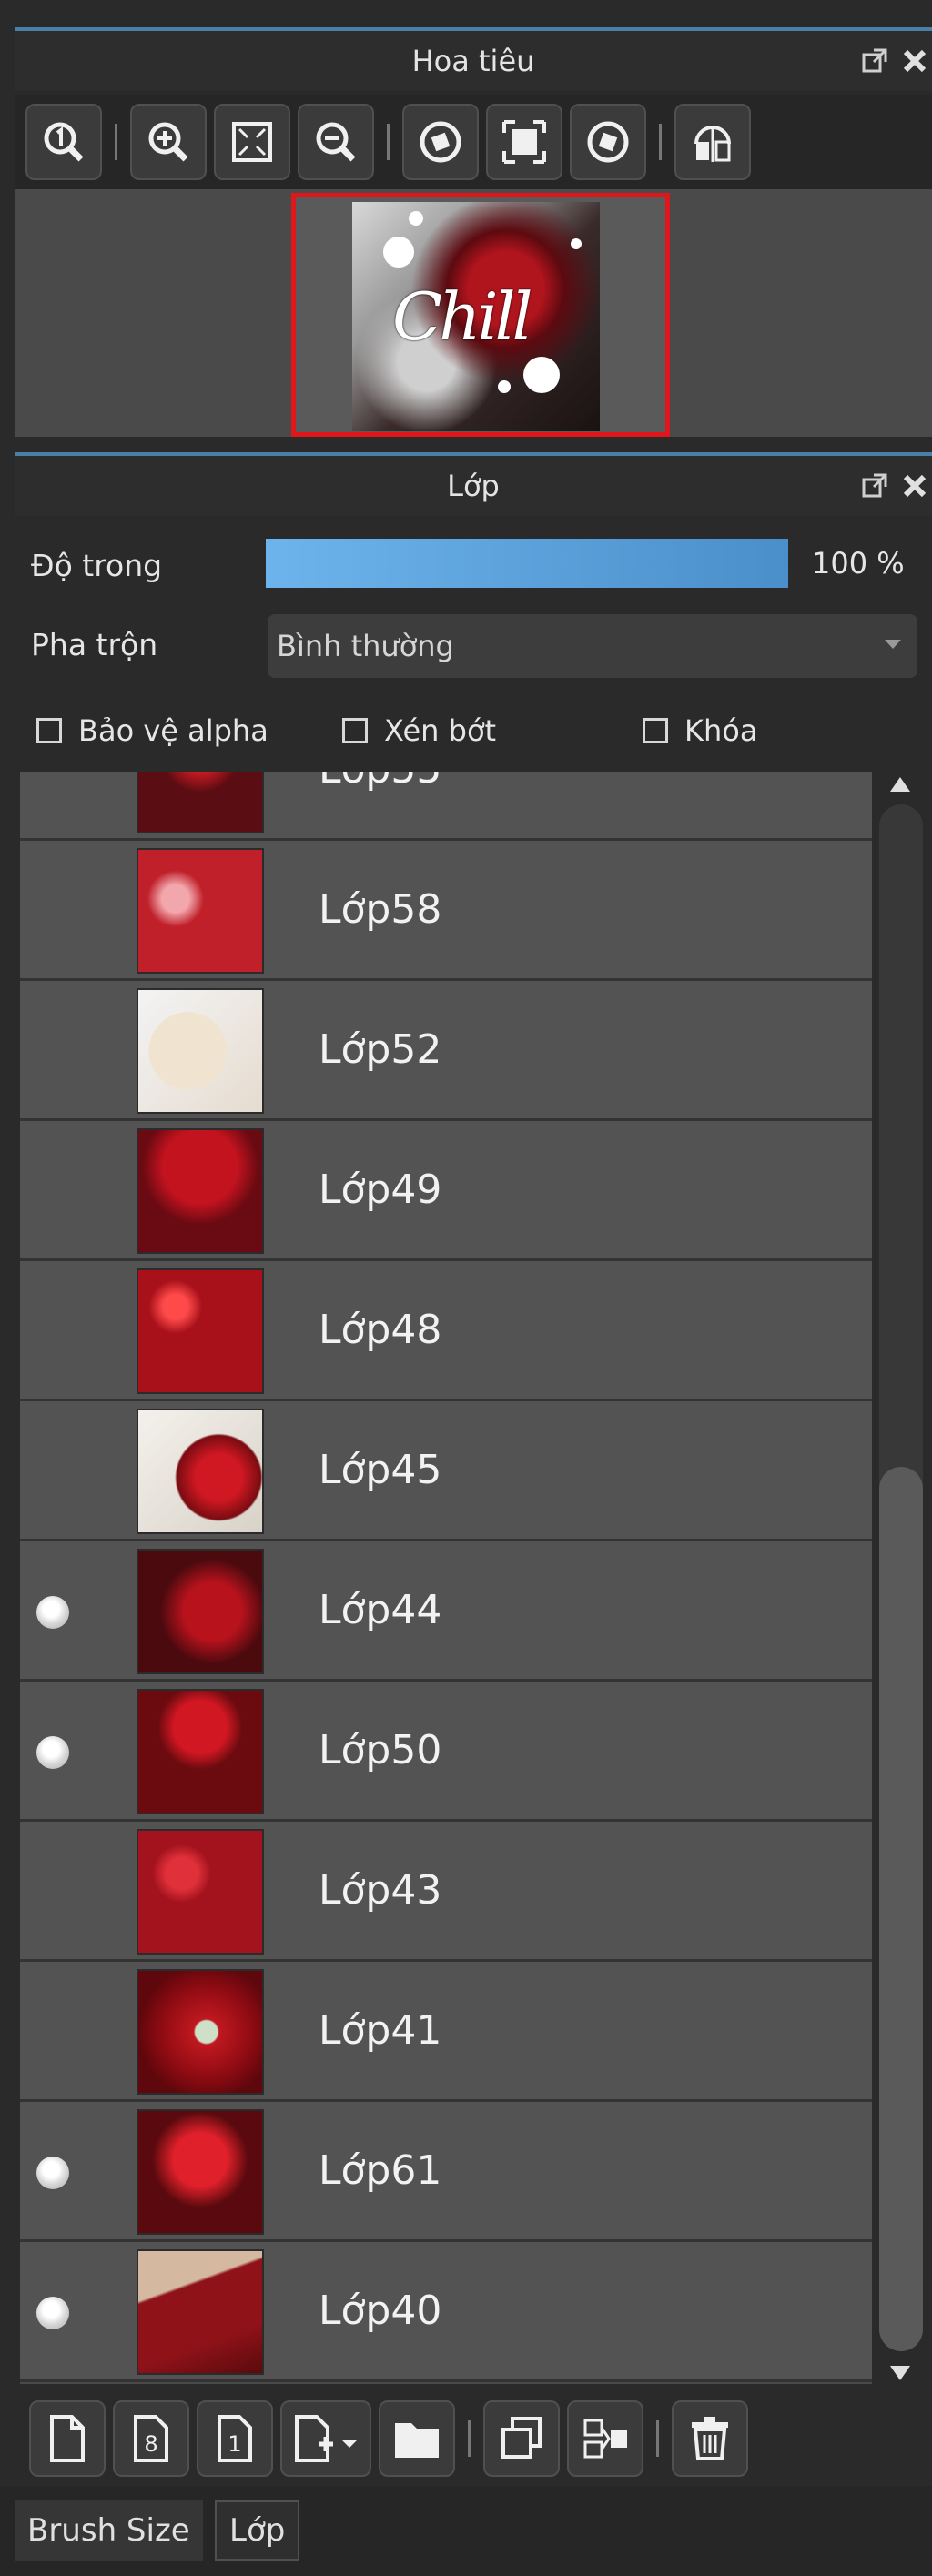  I want to click on layer-row: Lớp45, so click(446, 1471).